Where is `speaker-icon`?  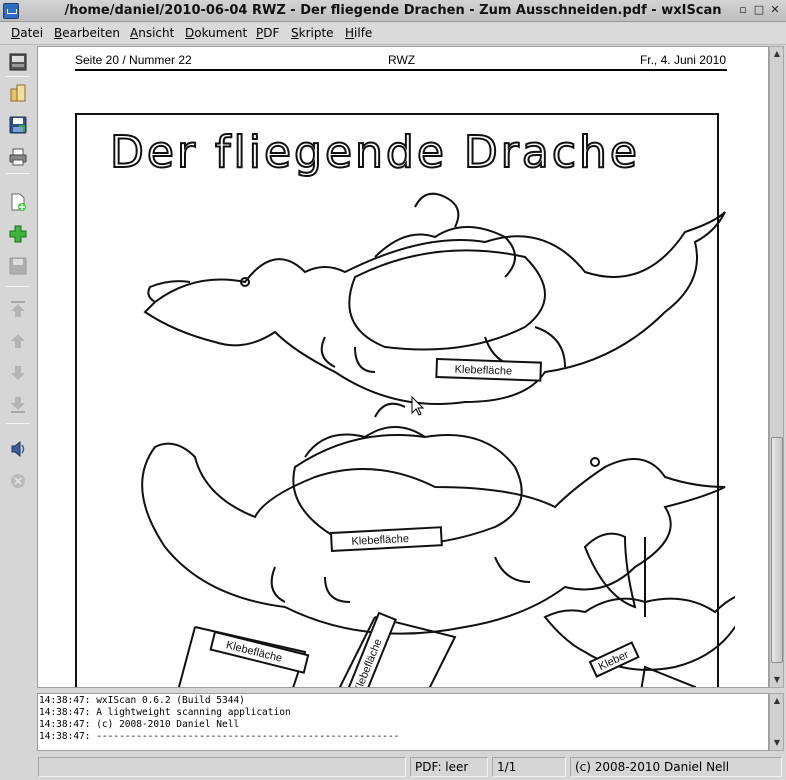
speaker-icon is located at coordinates (18, 449).